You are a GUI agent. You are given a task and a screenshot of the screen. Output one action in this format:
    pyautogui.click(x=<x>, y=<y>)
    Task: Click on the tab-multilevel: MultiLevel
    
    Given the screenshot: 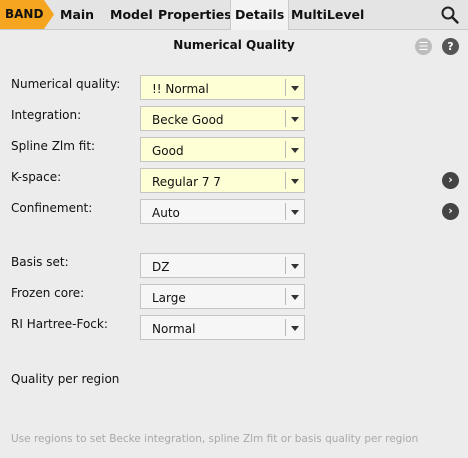 What is the action you would take?
    pyautogui.click(x=327, y=14)
    